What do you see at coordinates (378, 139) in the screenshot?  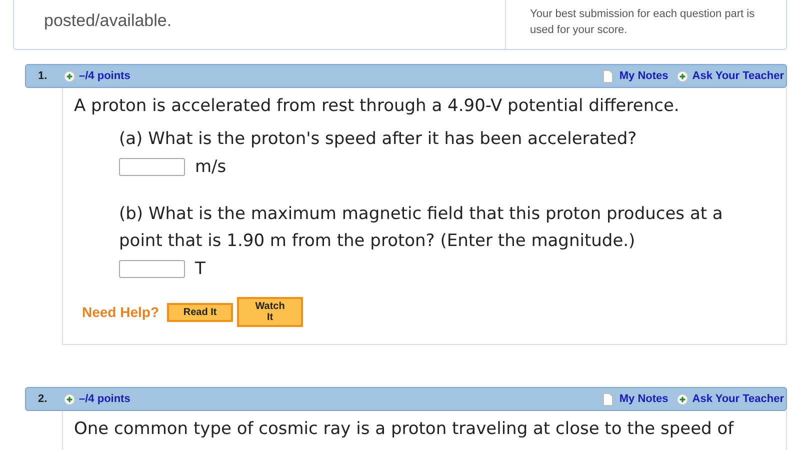 I see `question-part: (a) What is the proton's speed after it has been accelerated?` at bounding box center [378, 139].